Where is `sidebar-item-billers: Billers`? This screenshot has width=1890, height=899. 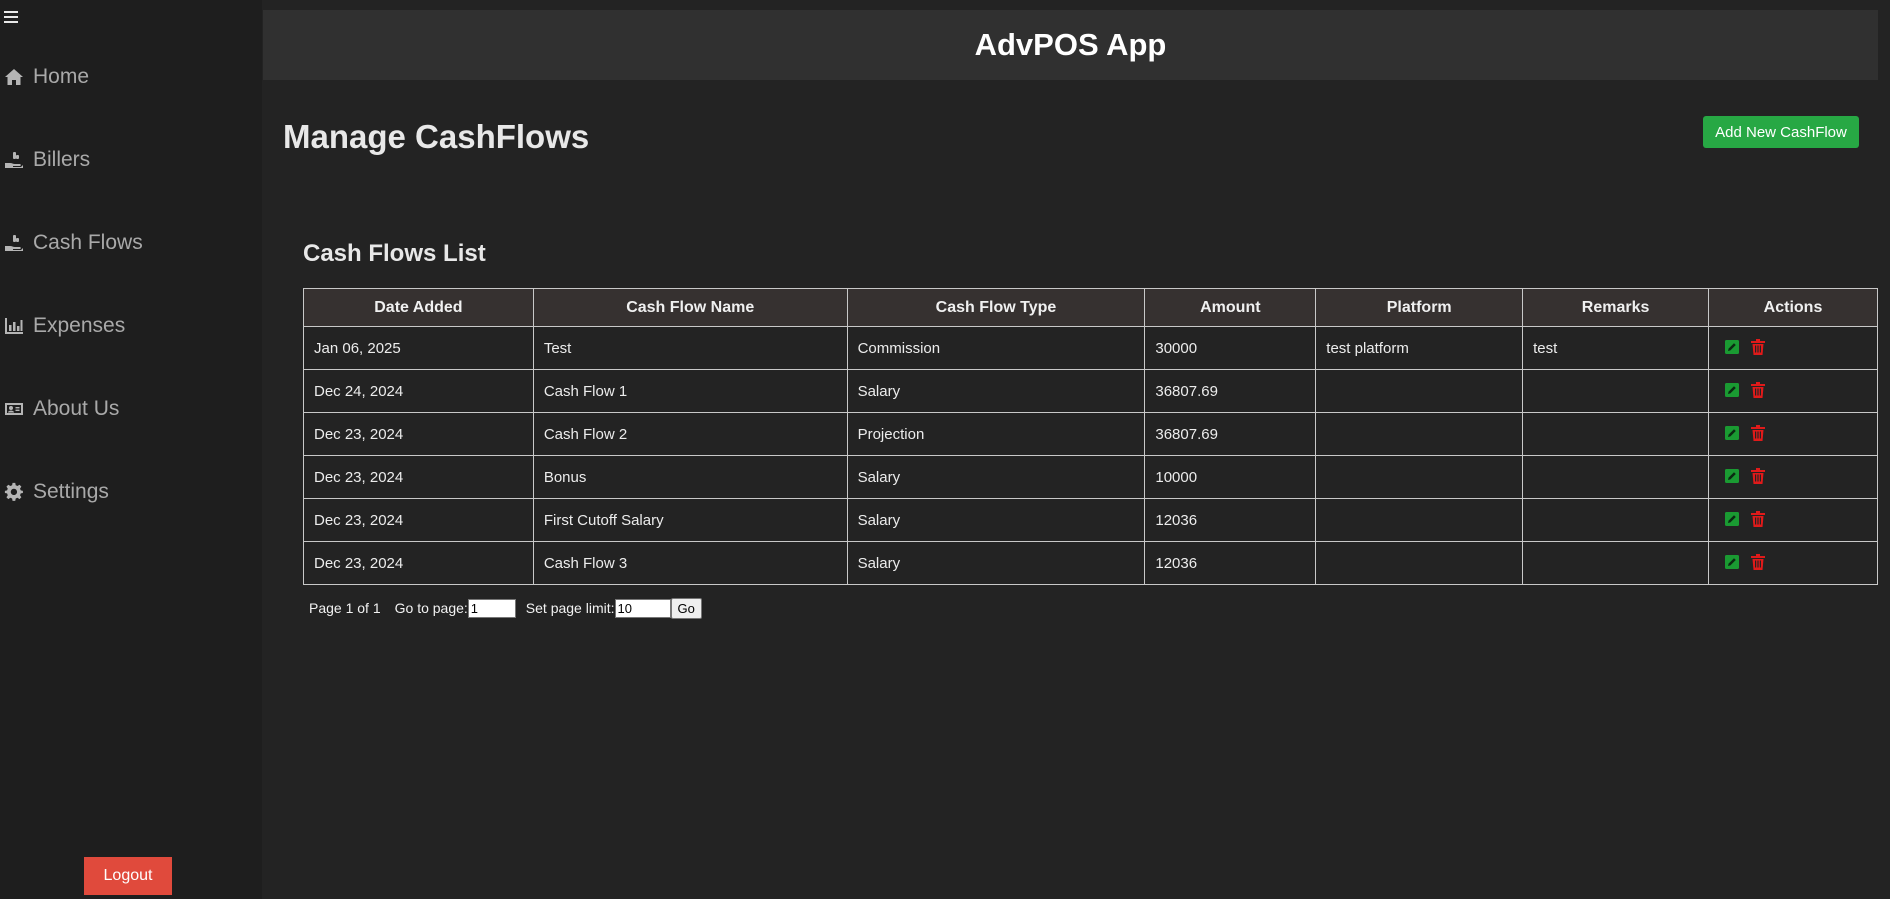
sidebar-item-billers: Billers is located at coordinates (131, 160).